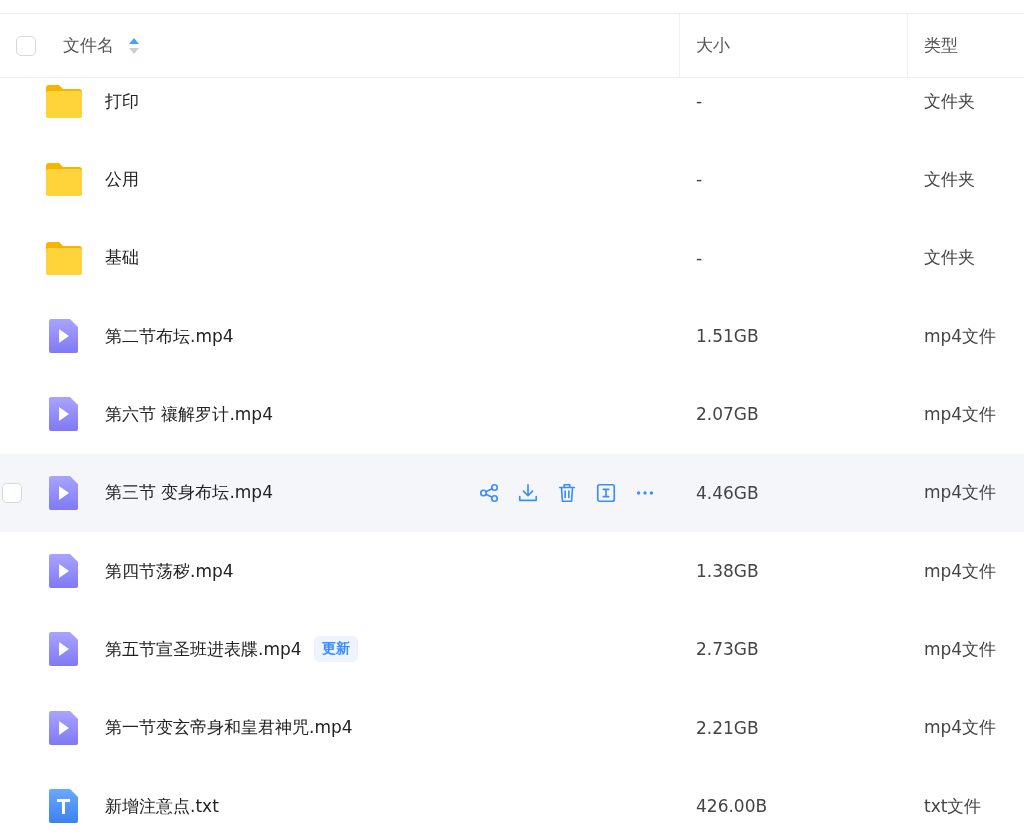 This screenshot has height=834, width=1024. I want to click on file-size: 426.00B, so click(732, 806).